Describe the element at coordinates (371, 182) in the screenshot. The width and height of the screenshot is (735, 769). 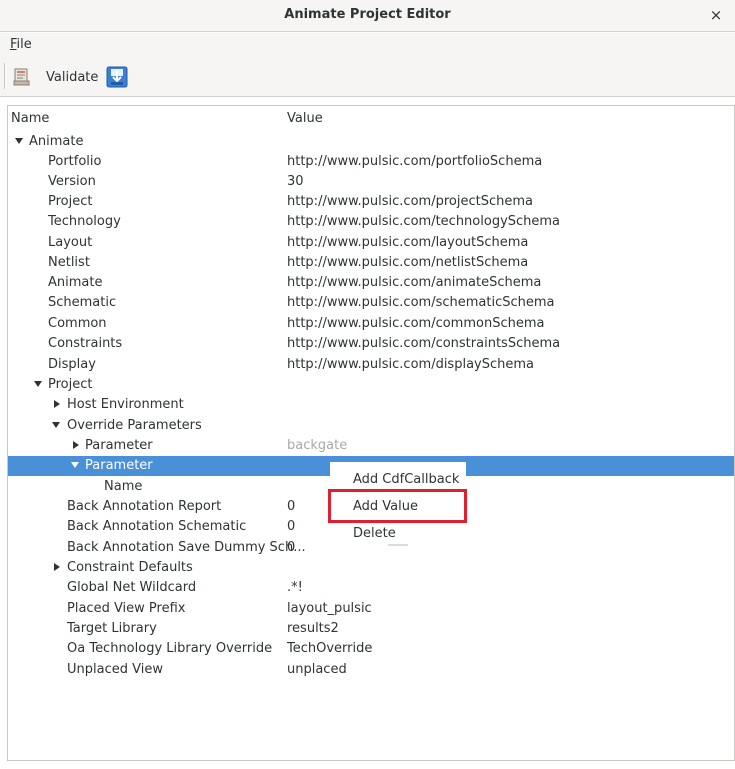
I see `tree-row: Version 30` at that location.